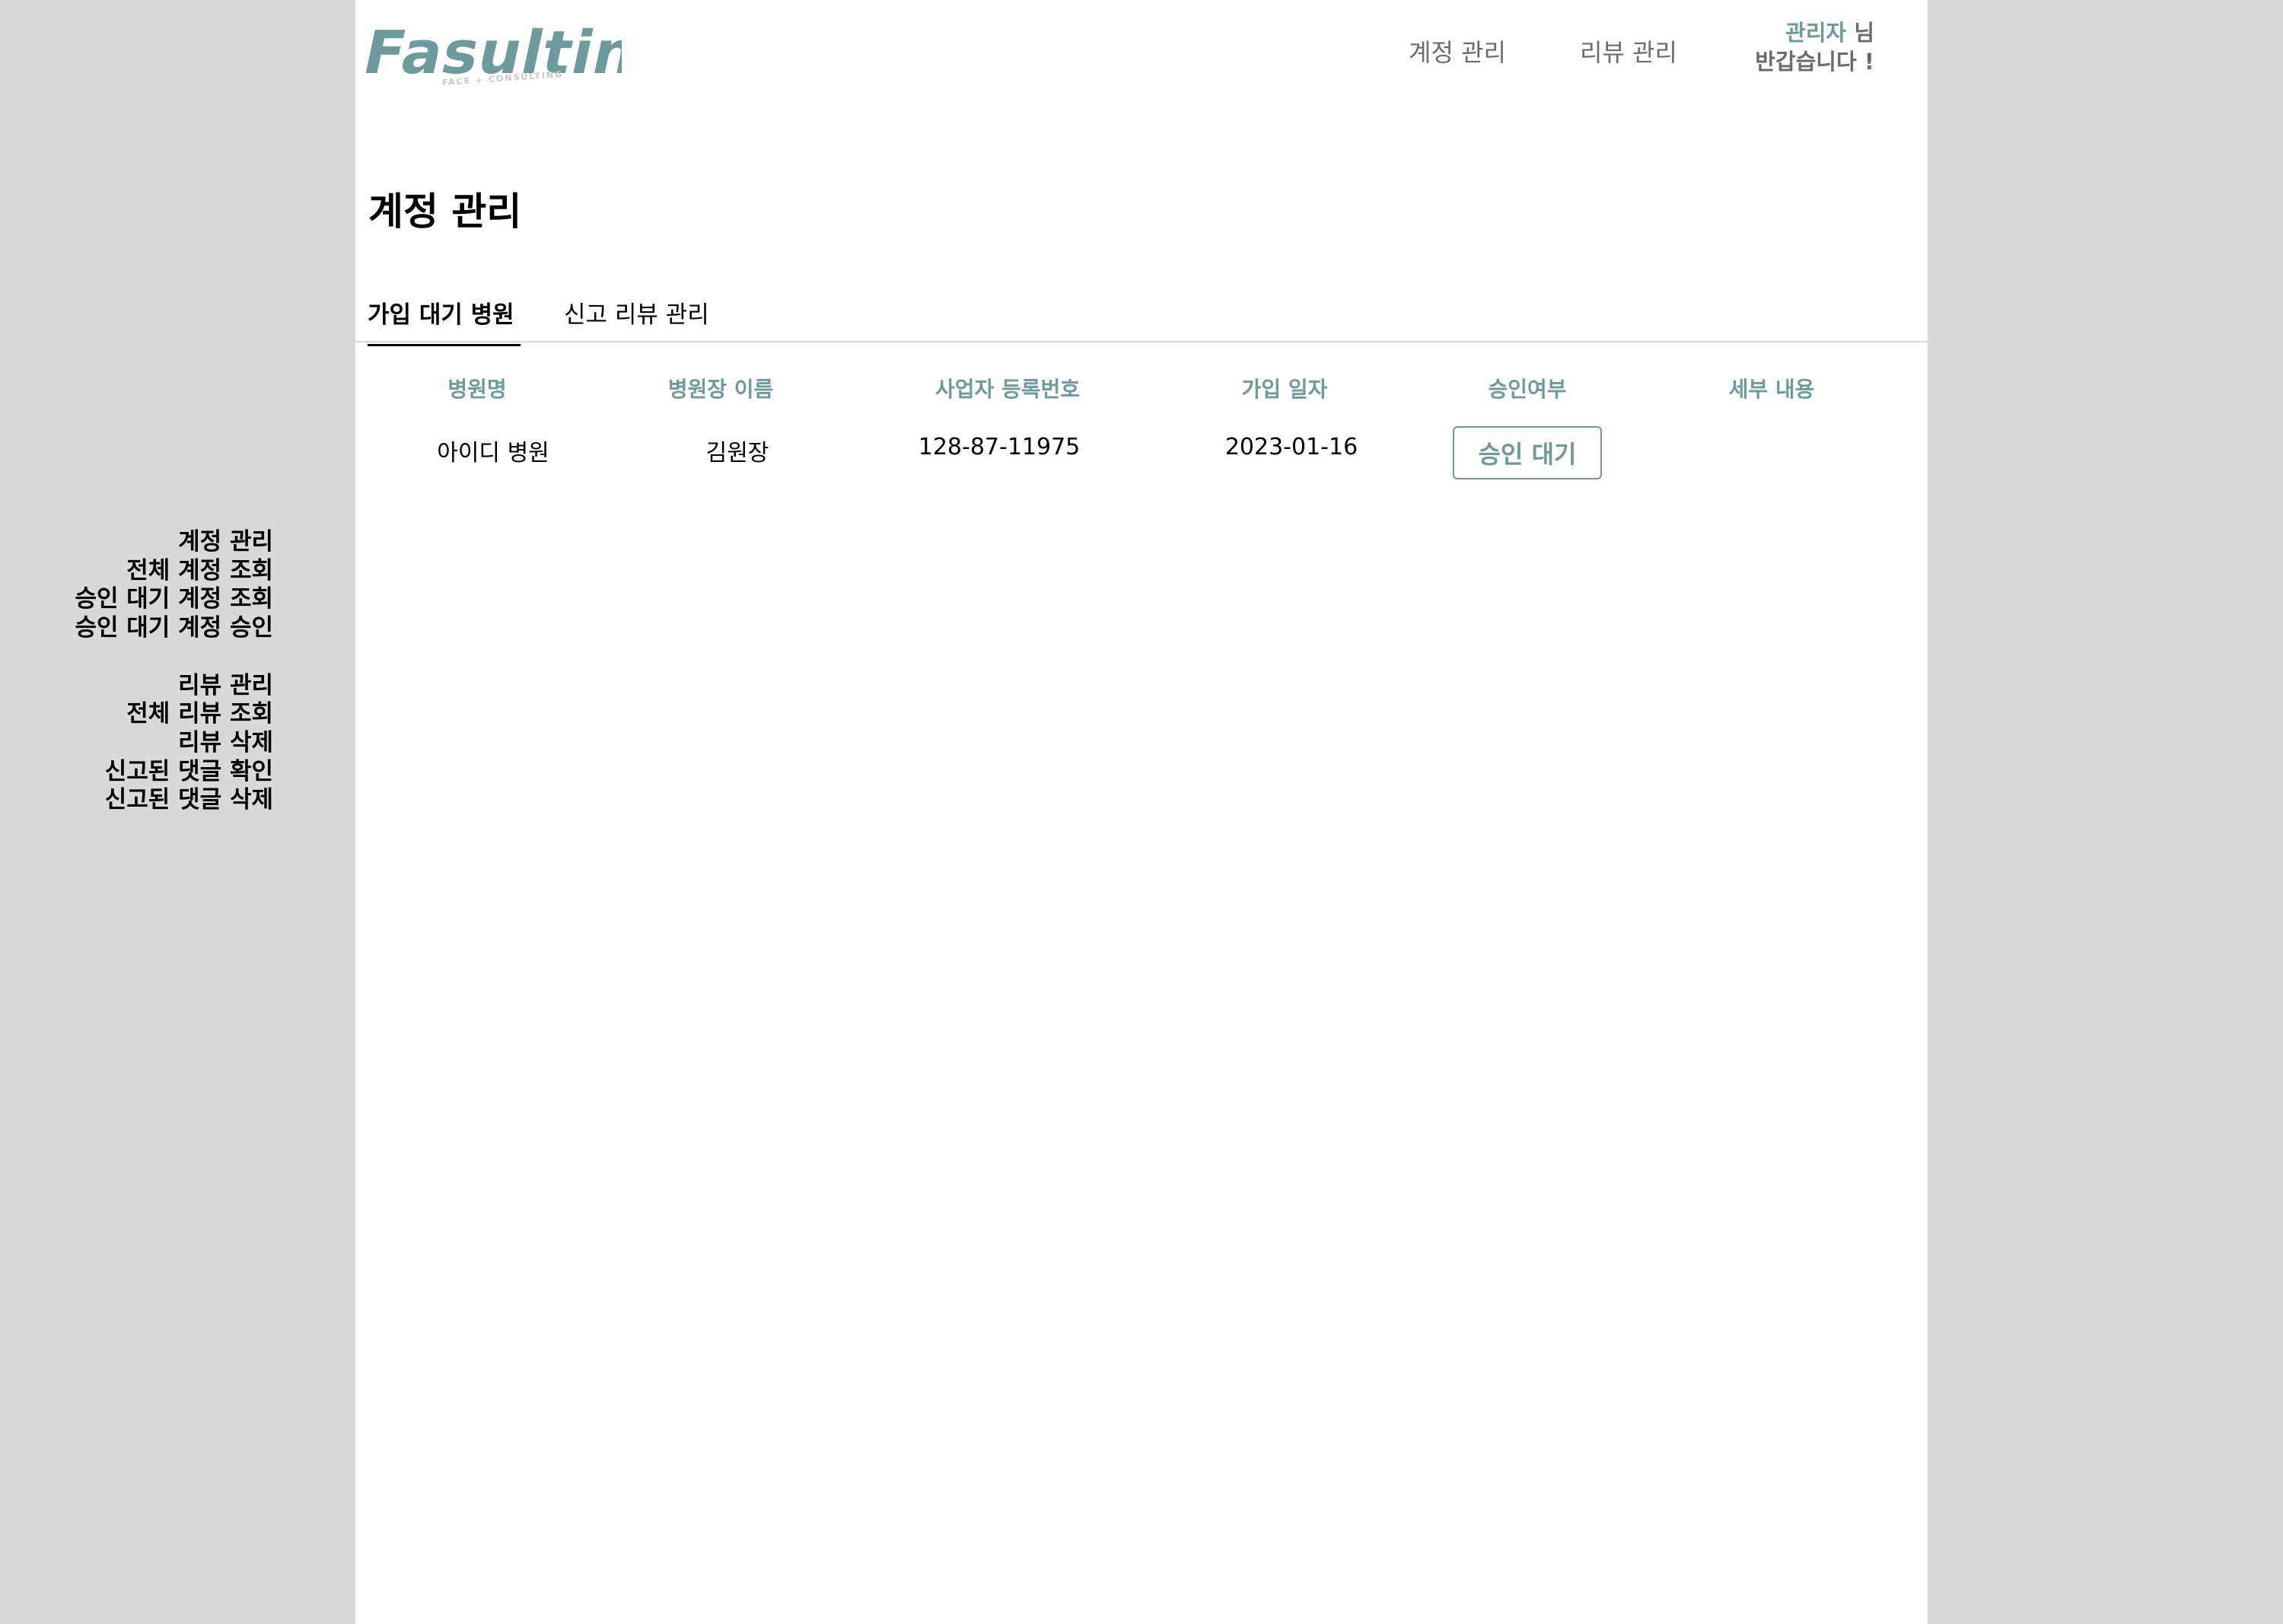  I want to click on column-header-director-name: 병원장 이름, so click(720, 389).